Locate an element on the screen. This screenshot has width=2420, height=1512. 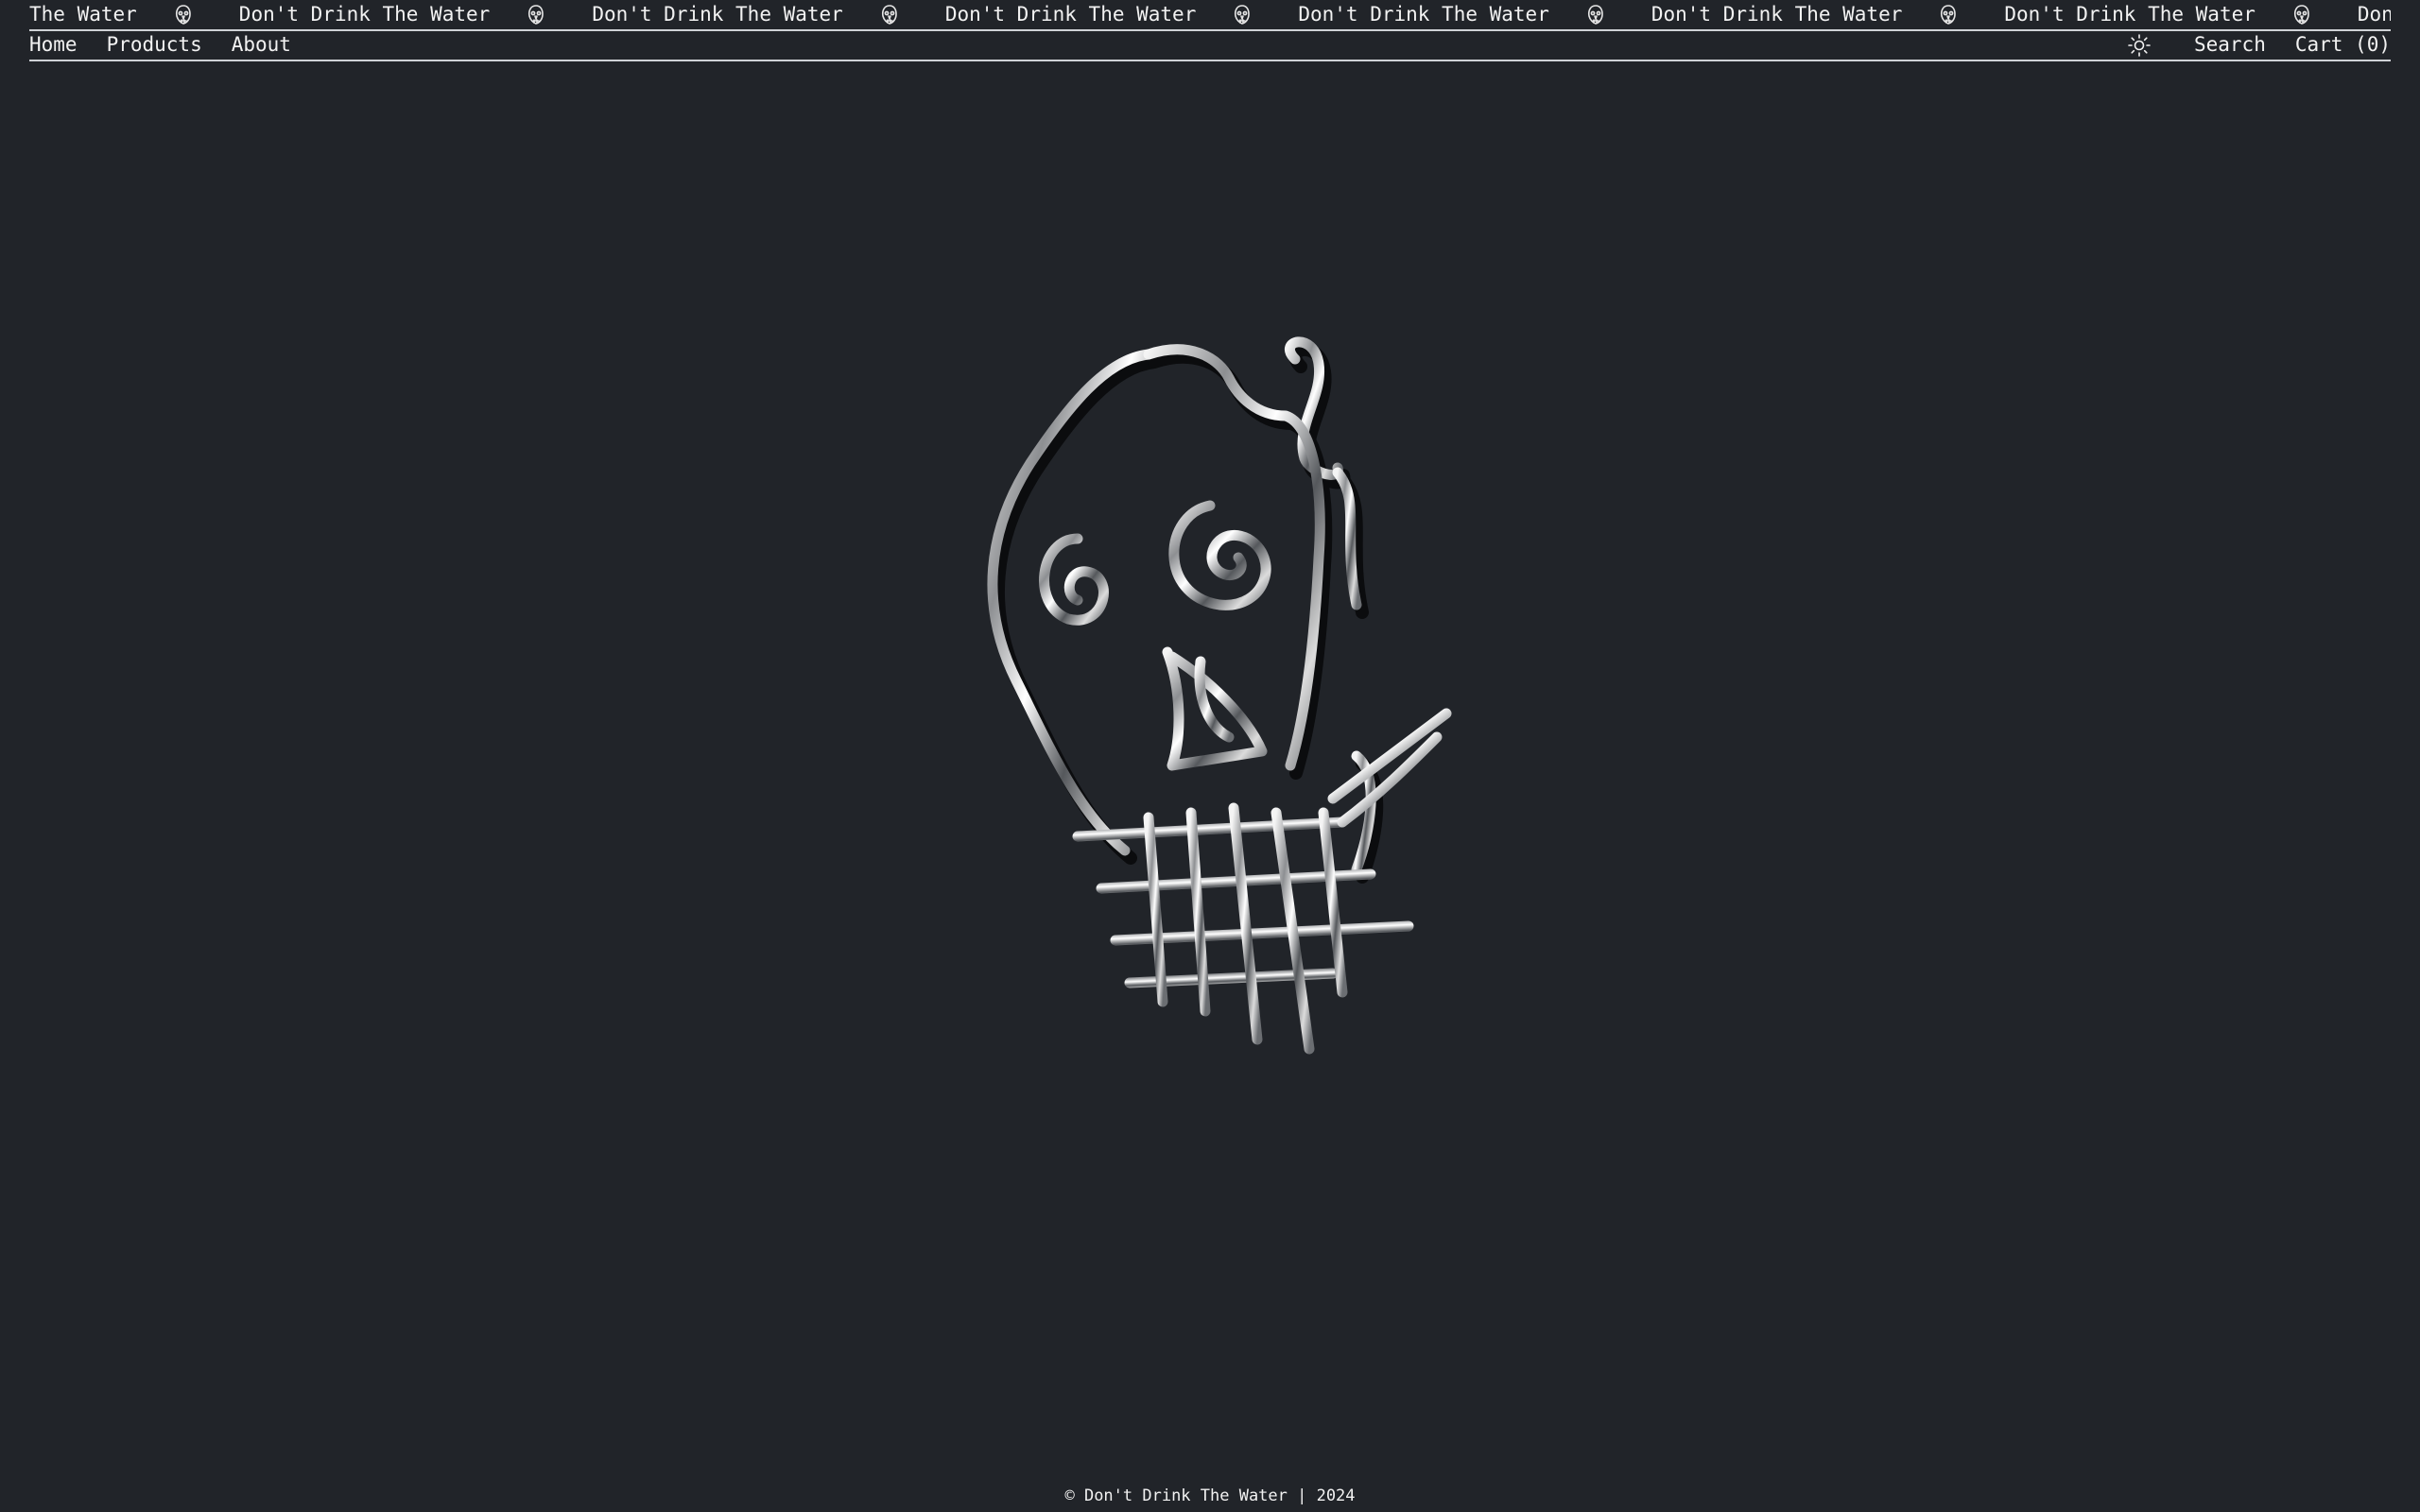
marquee-item: The Water is located at coordinates (134, 14).